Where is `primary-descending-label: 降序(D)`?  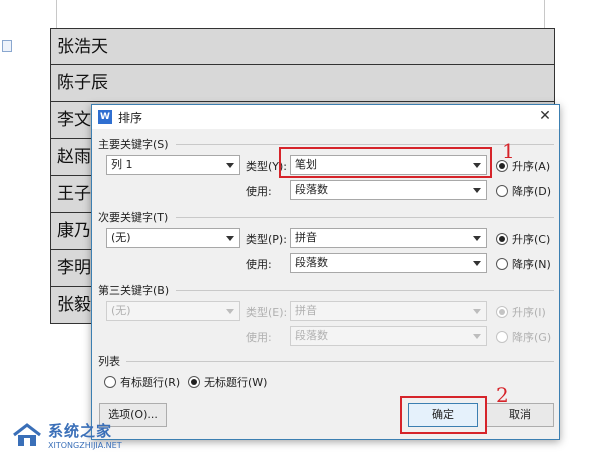
primary-descending-label: 降序(D) is located at coordinates (532, 191).